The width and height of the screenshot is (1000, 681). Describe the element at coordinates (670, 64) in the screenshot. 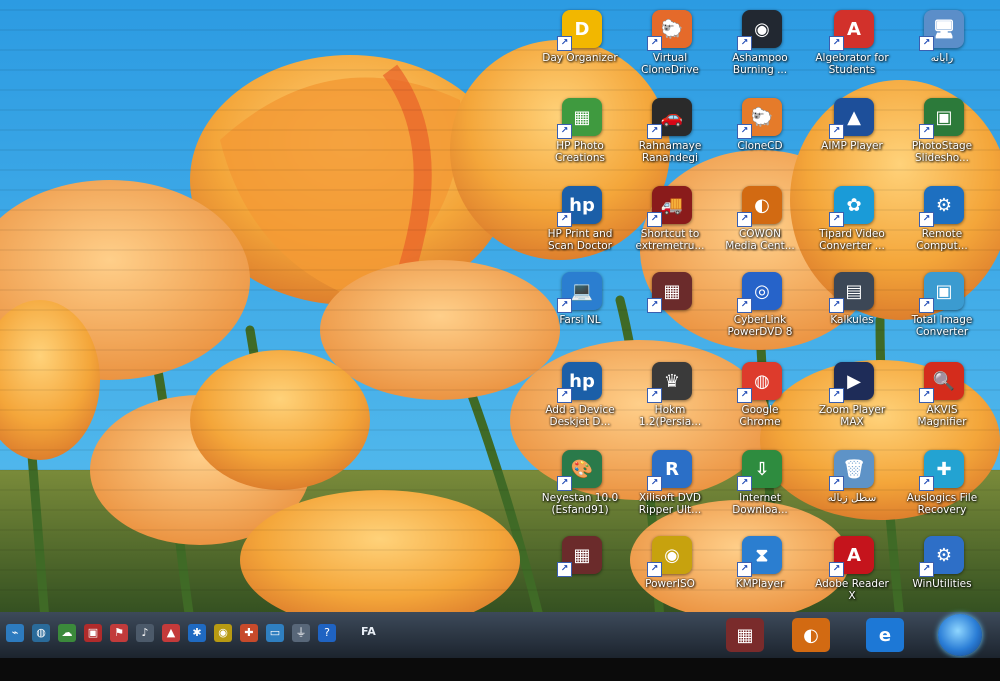

I see `desktop-icon-label: Virtual CloneDrive` at that location.